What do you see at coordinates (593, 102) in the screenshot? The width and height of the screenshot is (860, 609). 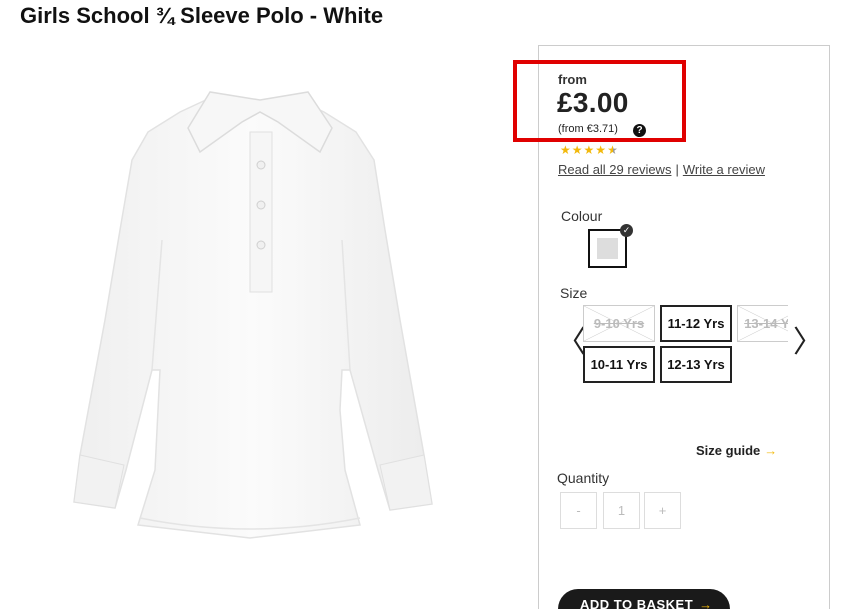 I see `price-value: £3.00` at bounding box center [593, 102].